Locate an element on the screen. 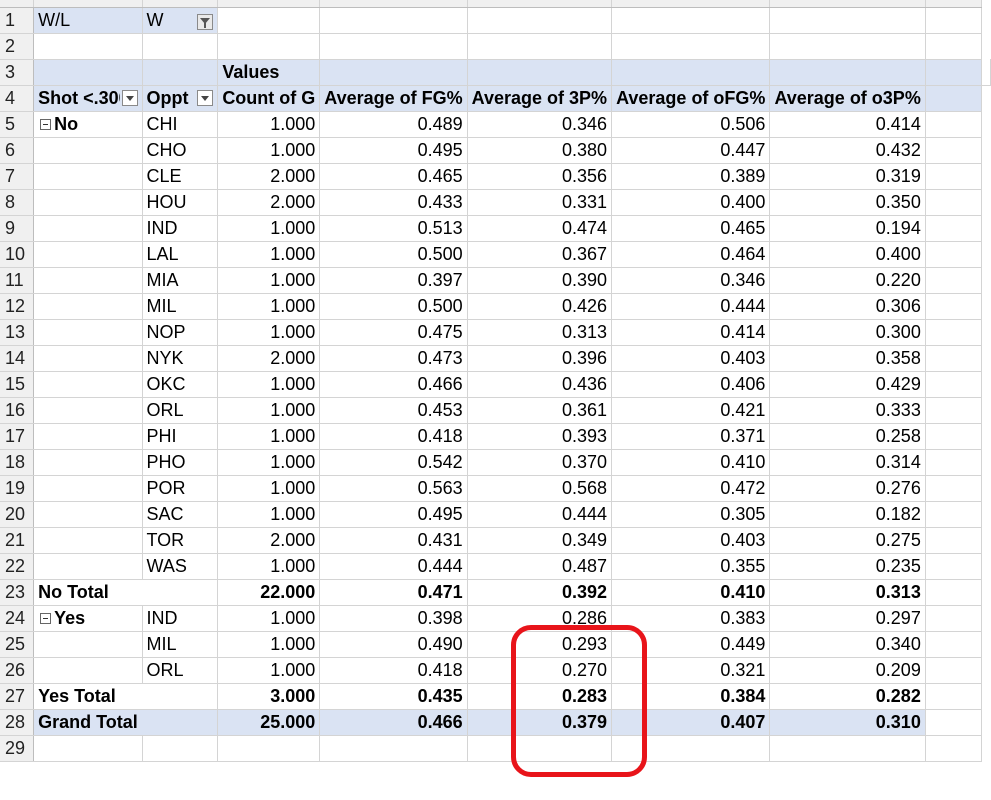  row-header: 13 is located at coordinates (17, 332).